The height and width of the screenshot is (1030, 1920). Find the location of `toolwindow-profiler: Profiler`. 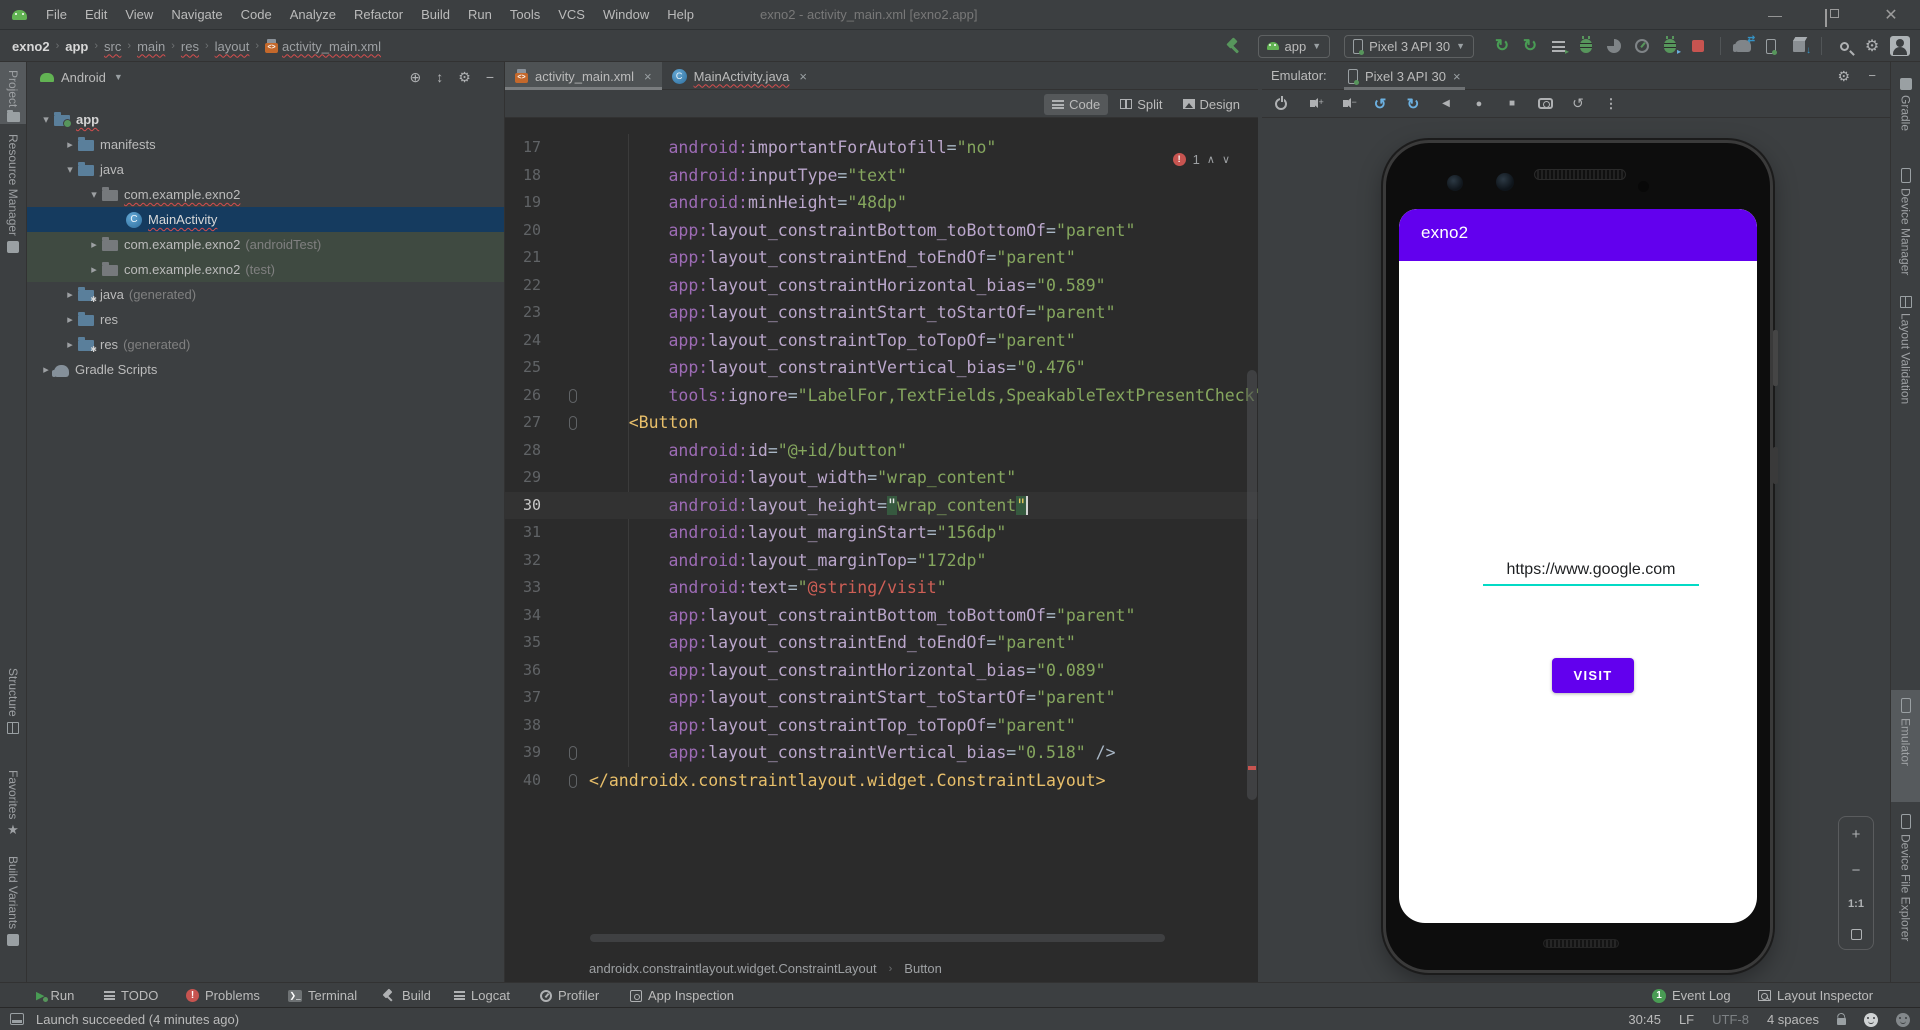

toolwindow-profiler: Profiler is located at coordinates (569, 995).